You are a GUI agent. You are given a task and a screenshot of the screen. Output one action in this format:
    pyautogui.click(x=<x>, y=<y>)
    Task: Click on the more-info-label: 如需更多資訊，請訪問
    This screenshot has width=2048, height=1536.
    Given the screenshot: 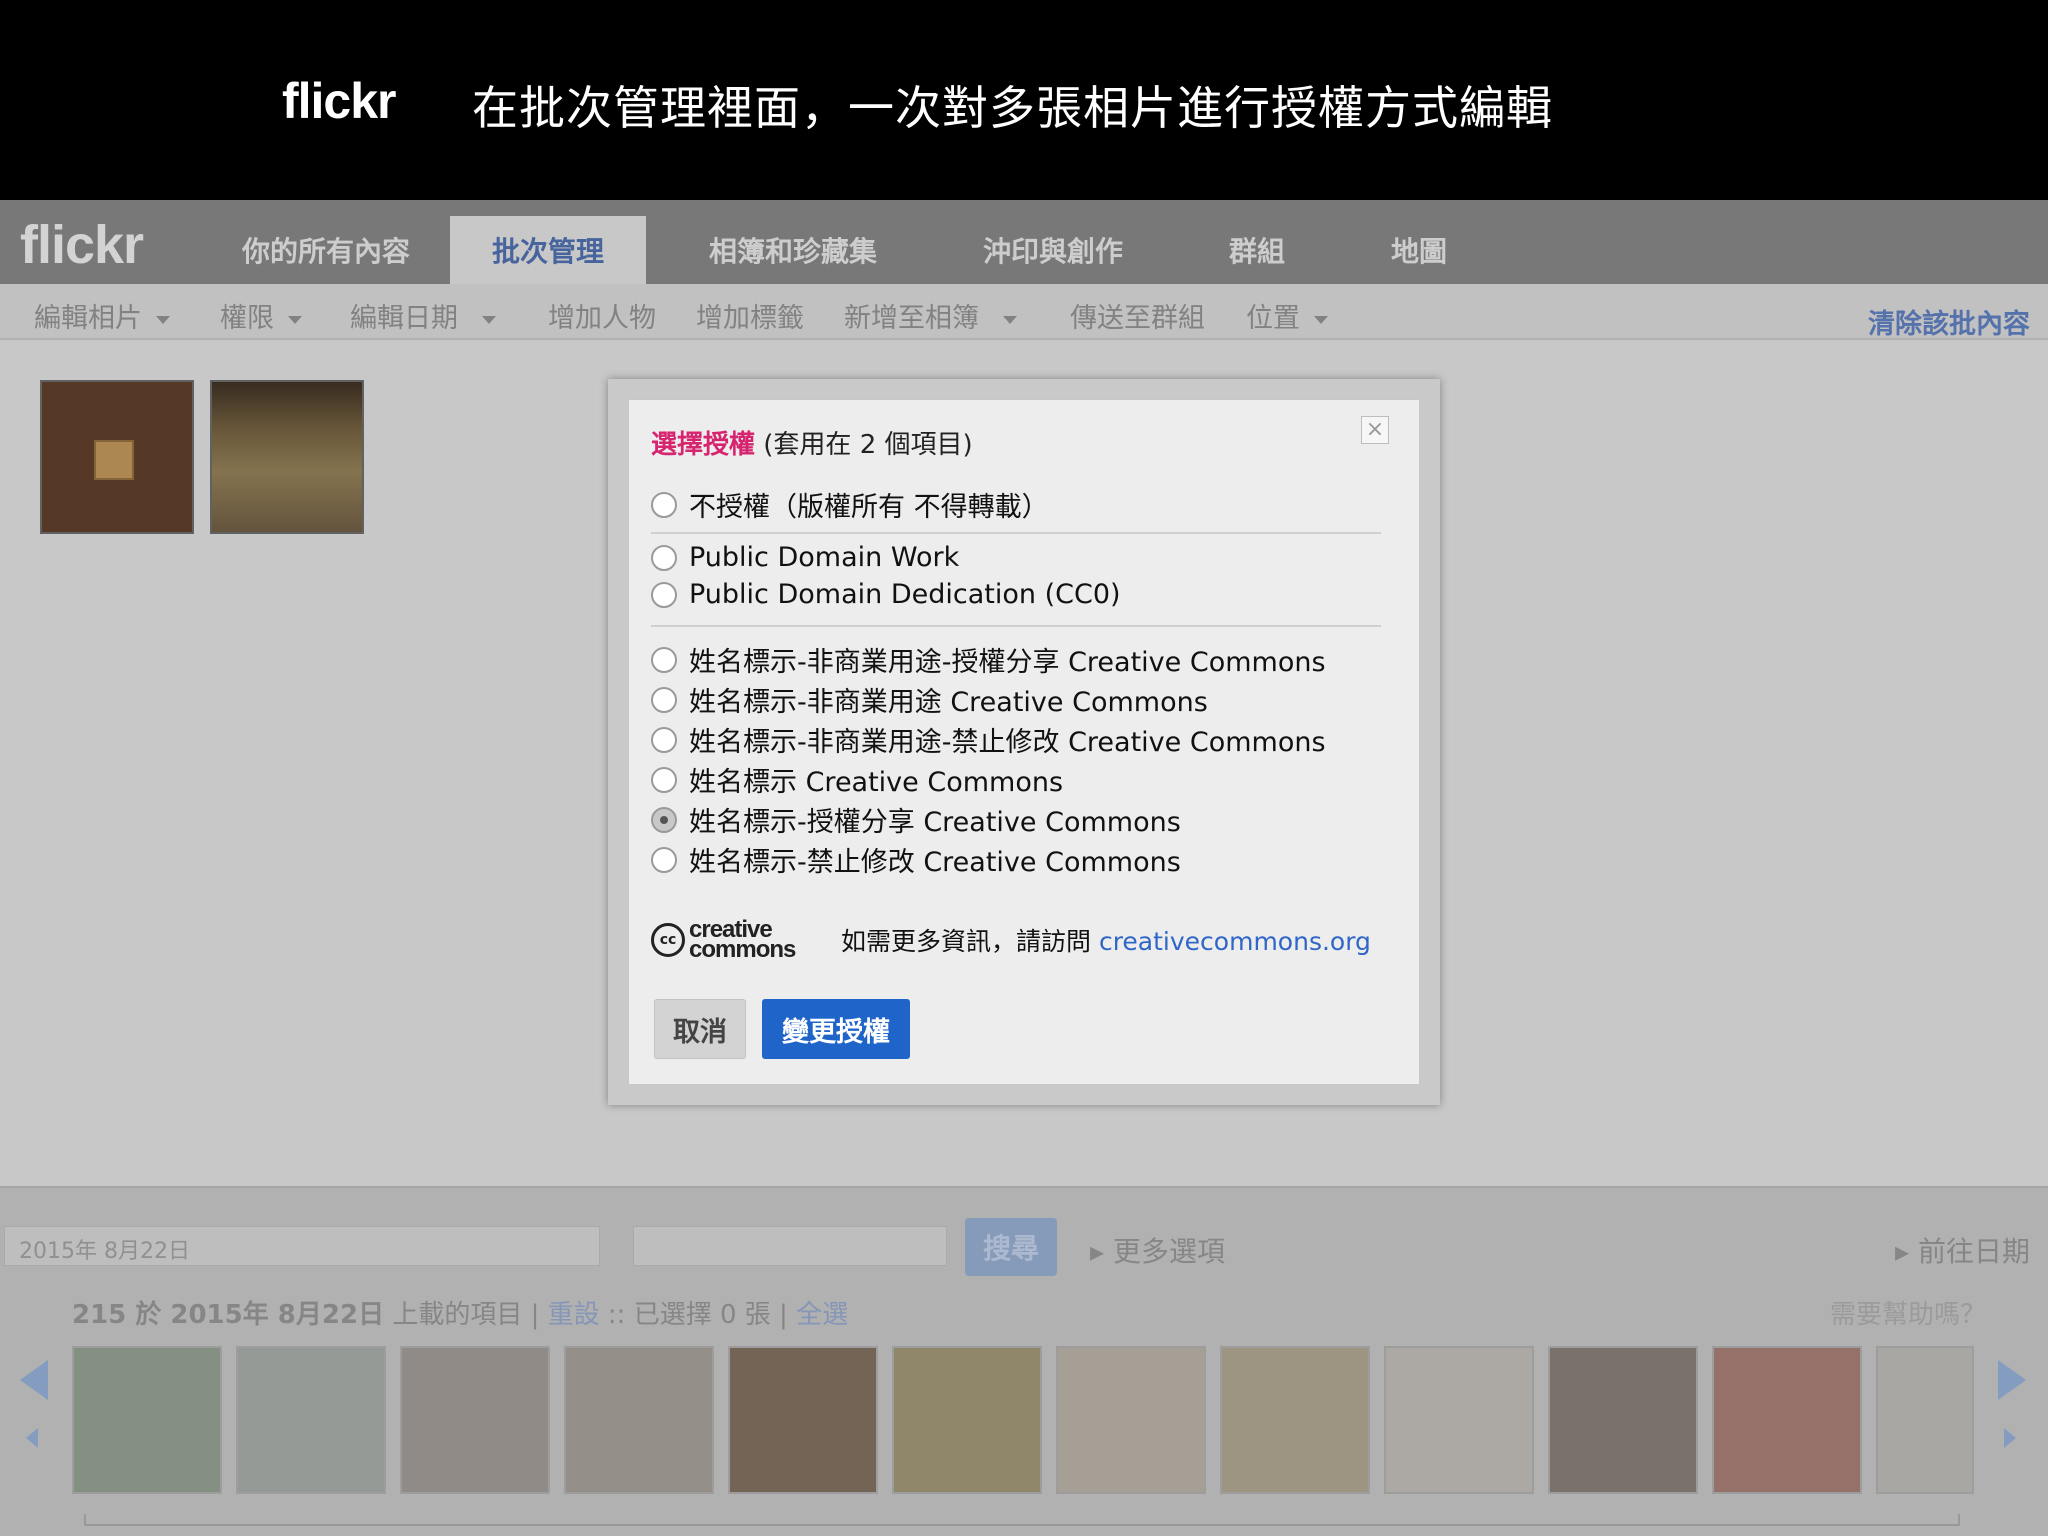 What is the action you would take?
    pyautogui.click(x=970, y=941)
    